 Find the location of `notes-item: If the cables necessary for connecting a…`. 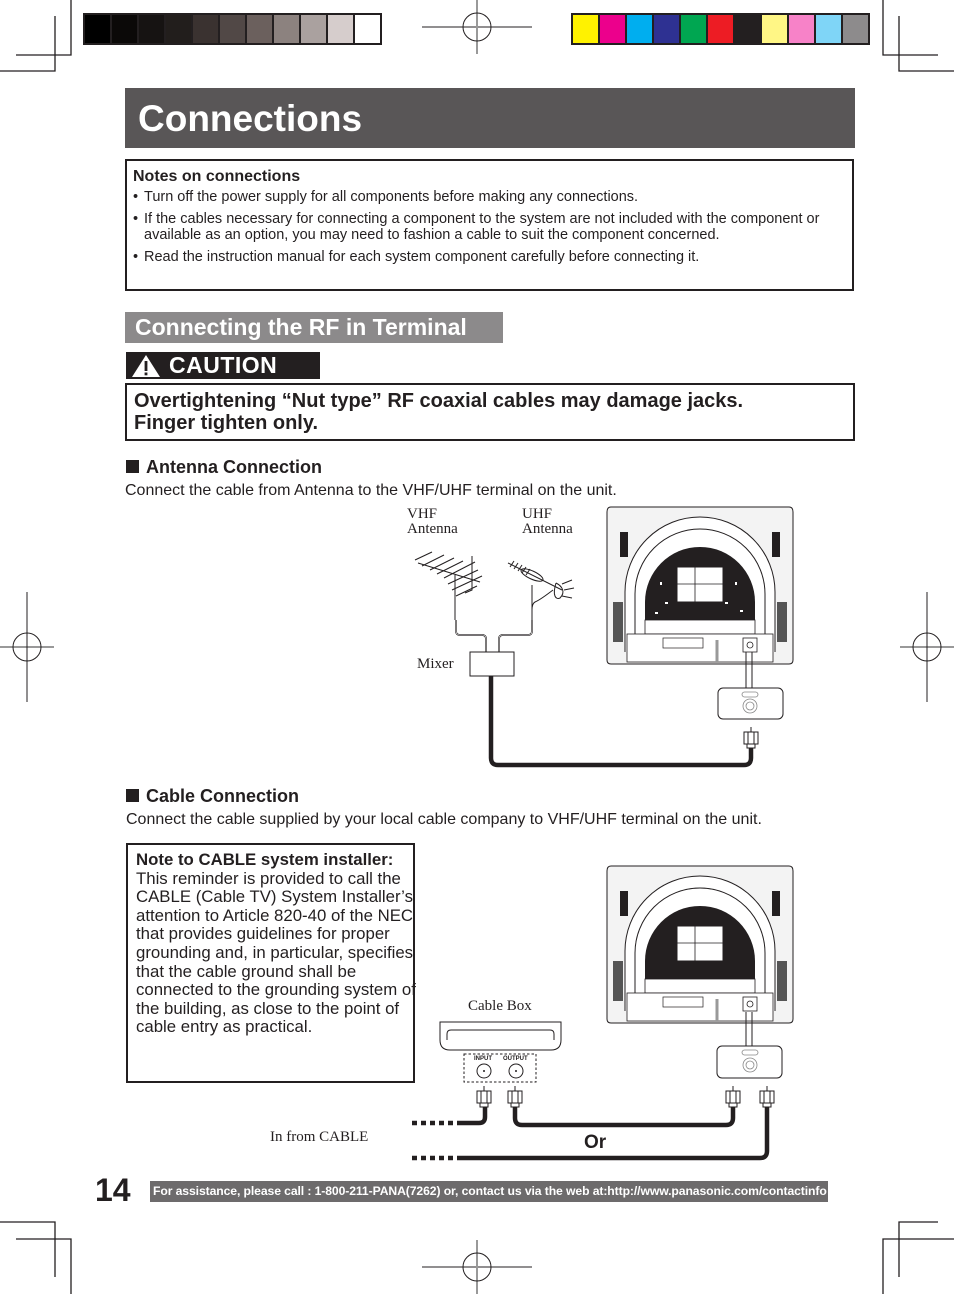

notes-item: If the cables necessary for connecting a… is located at coordinates (483, 227).